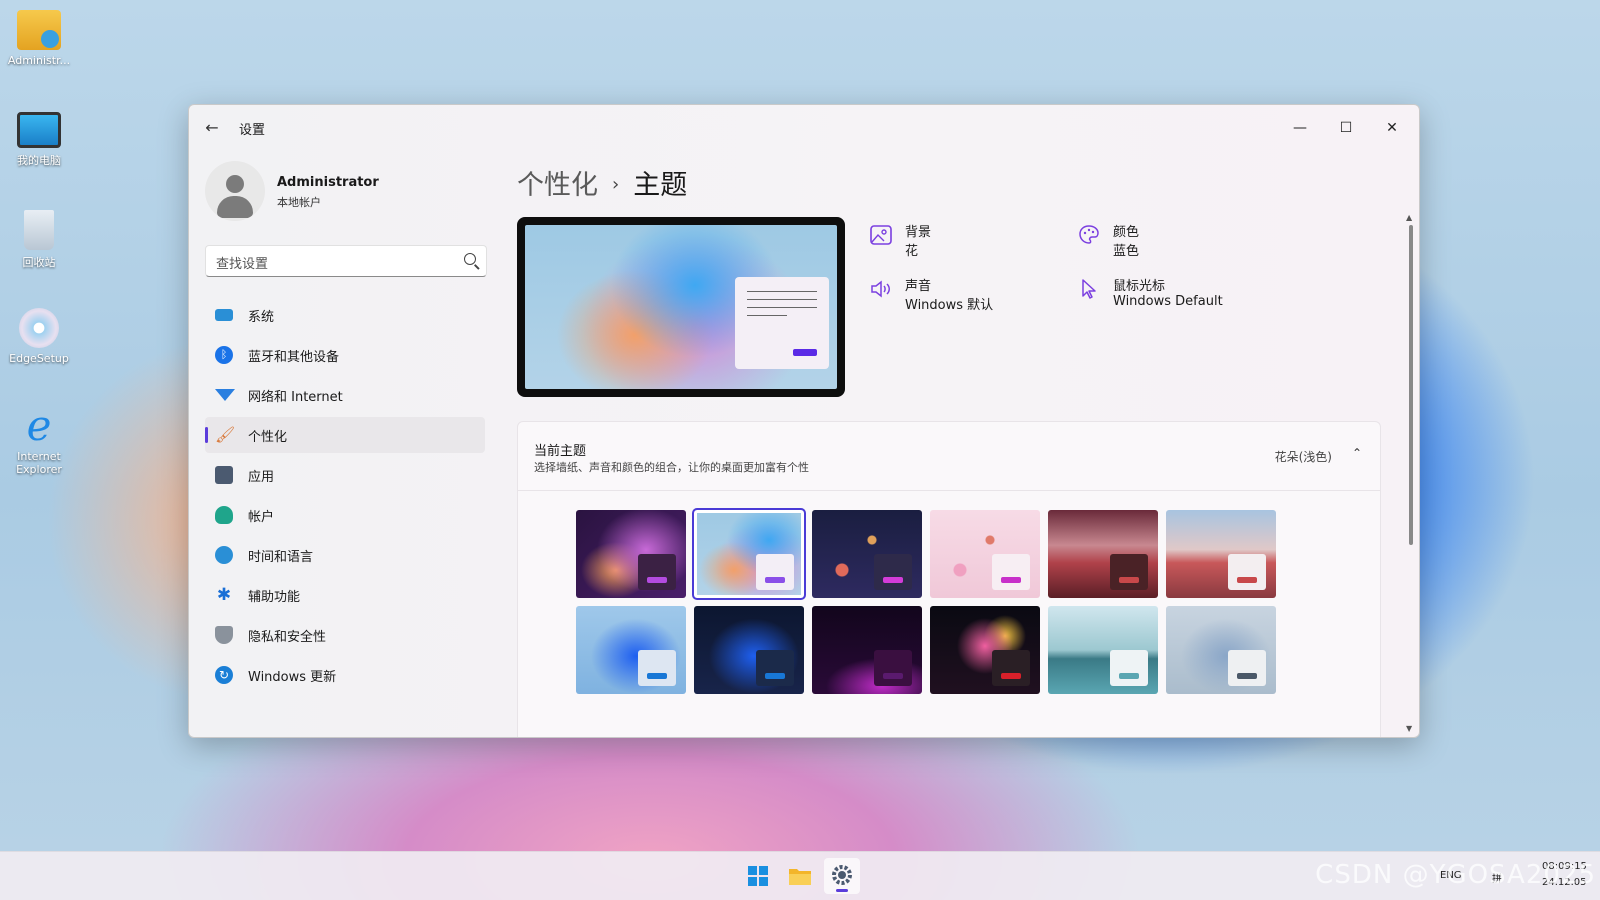 The image size is (1600, 900). I want to click on cursor-icon, so click(1089, 289).